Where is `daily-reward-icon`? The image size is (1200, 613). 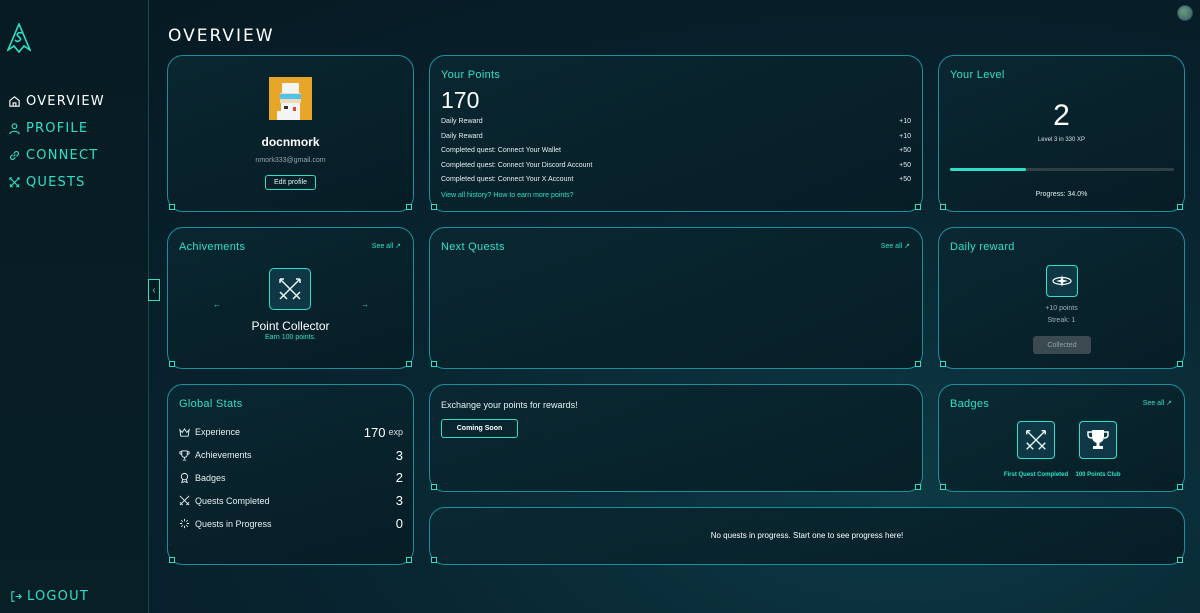
daily-reward-icon is located at coordinates (1062, 281).